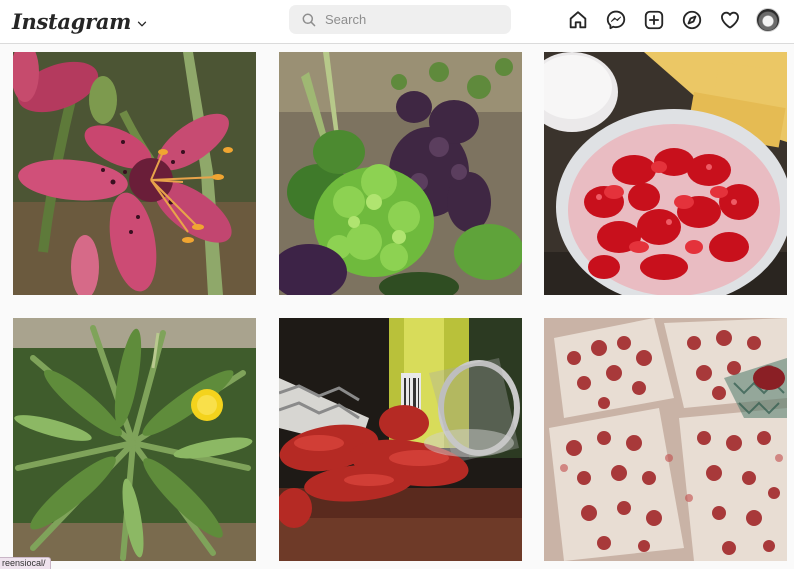 The width and height of the screenshot is (794, 569). I want to click on instagram-logo: Instagram, so click(72, 21).